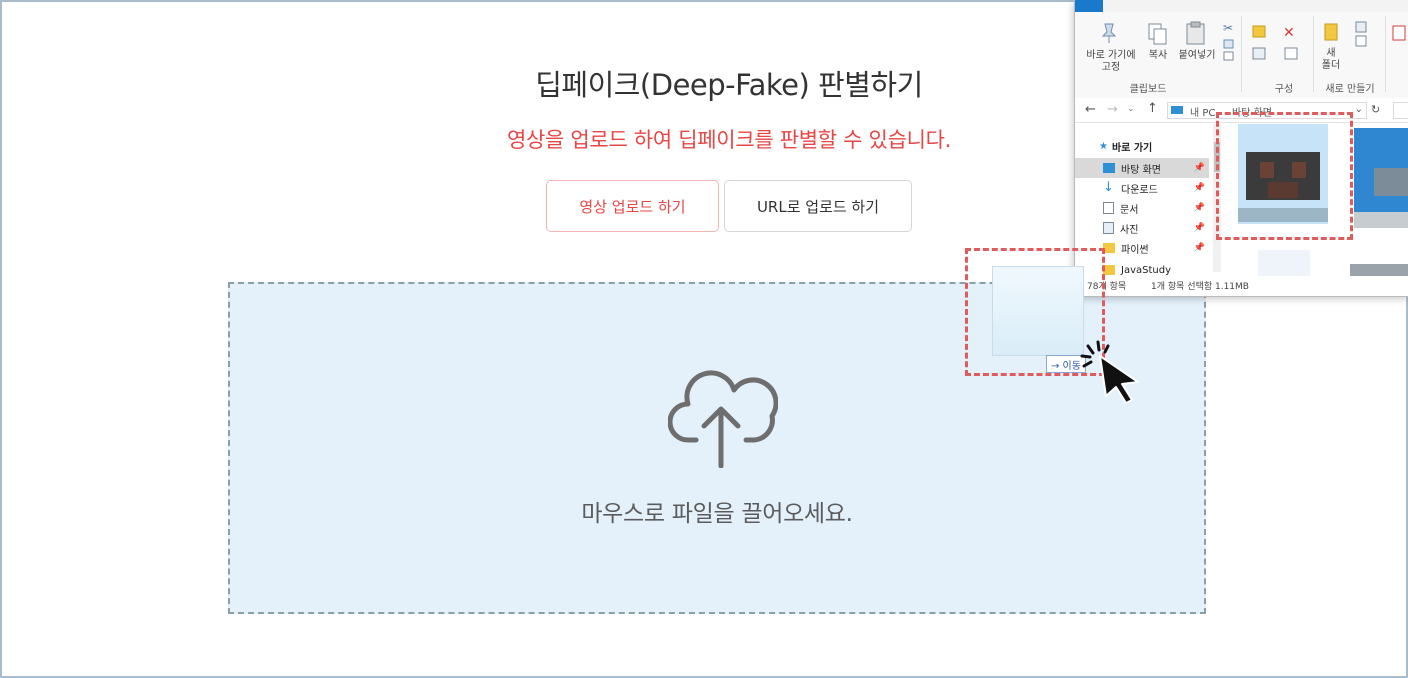  I want to click on back-arrow-icon: ←, so click(1090, 109).